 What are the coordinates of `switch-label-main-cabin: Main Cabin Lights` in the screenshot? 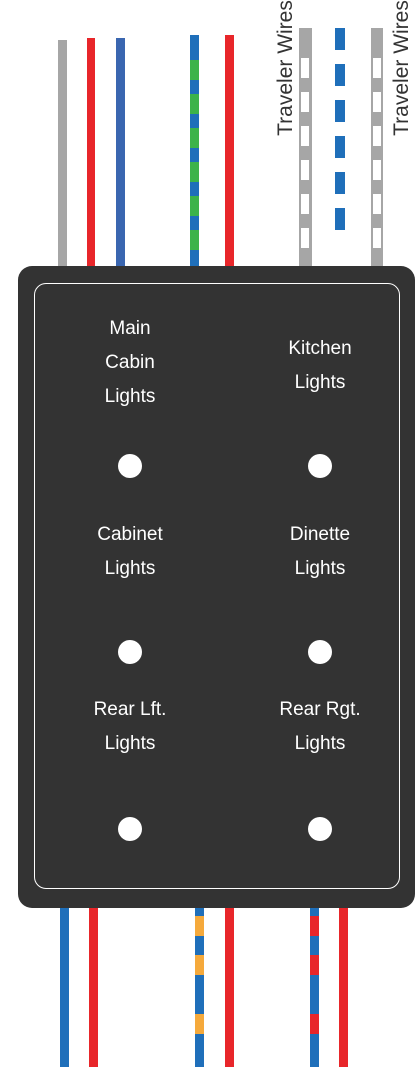 It's located at (130, 362).